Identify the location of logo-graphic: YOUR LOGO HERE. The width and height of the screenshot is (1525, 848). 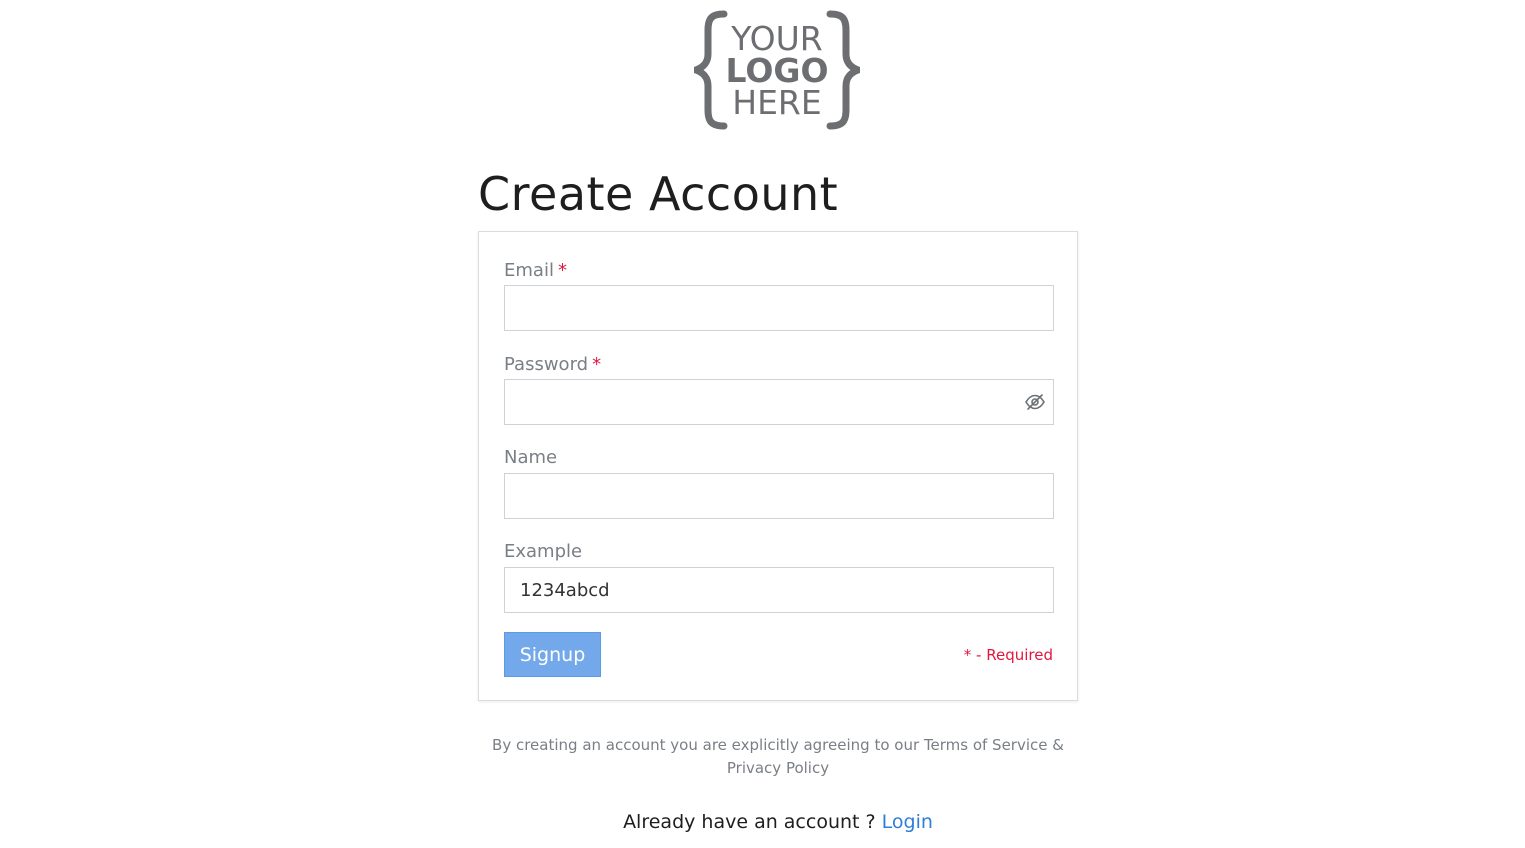
(777, 70).